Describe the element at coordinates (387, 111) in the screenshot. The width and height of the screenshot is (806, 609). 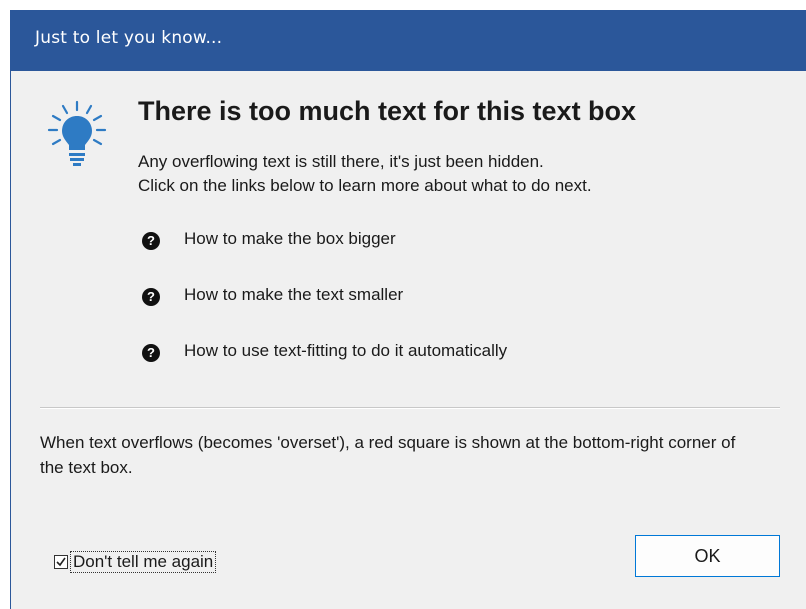
I see `dialog-heading: There is too much text for this text box` at that location.